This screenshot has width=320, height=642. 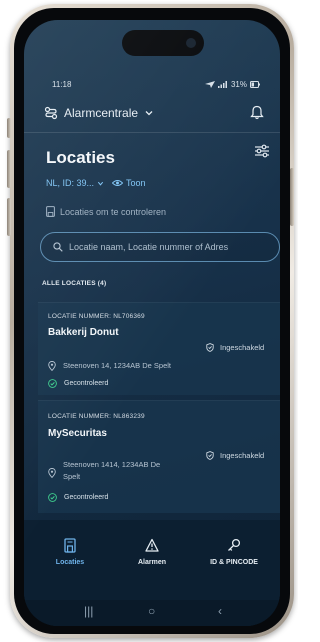 What do you see at coordinates (152, 132) in the screenshot?
I see `header-divider` at bounding box center [152, 132].